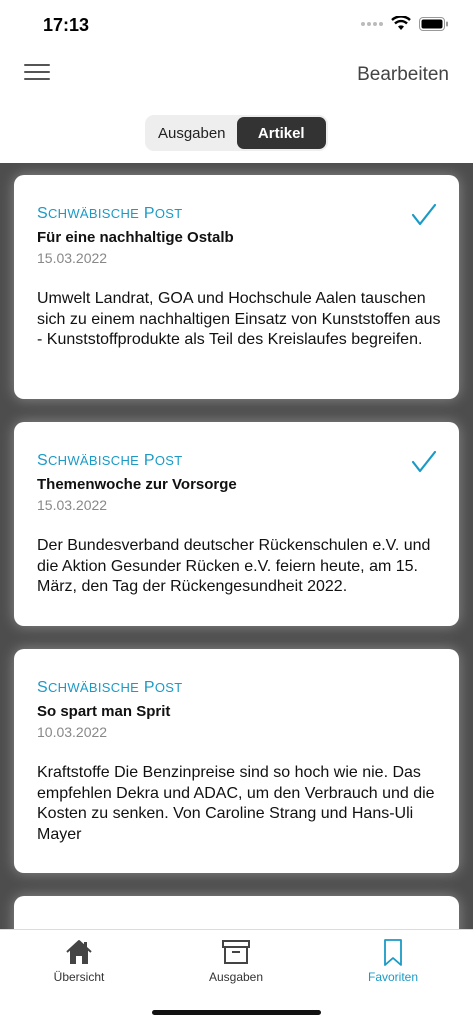 Image resolution: width=473 pixels, height=1024 pixels. I want to click on edit-button: Bearbeiten, so click(403, 75).